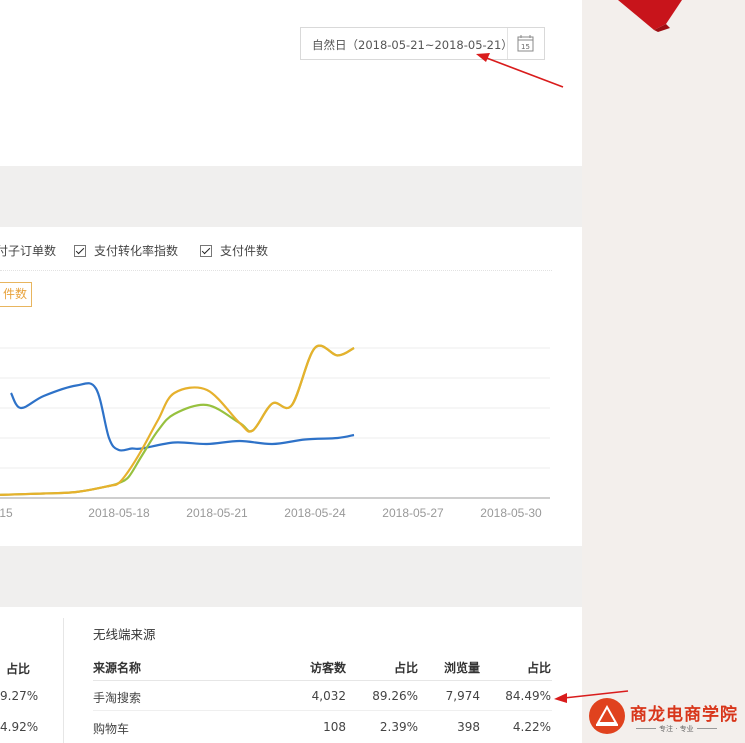 The image size is (745, 743). I want to click on pageview-share: 84.49%, so click(528, 696).